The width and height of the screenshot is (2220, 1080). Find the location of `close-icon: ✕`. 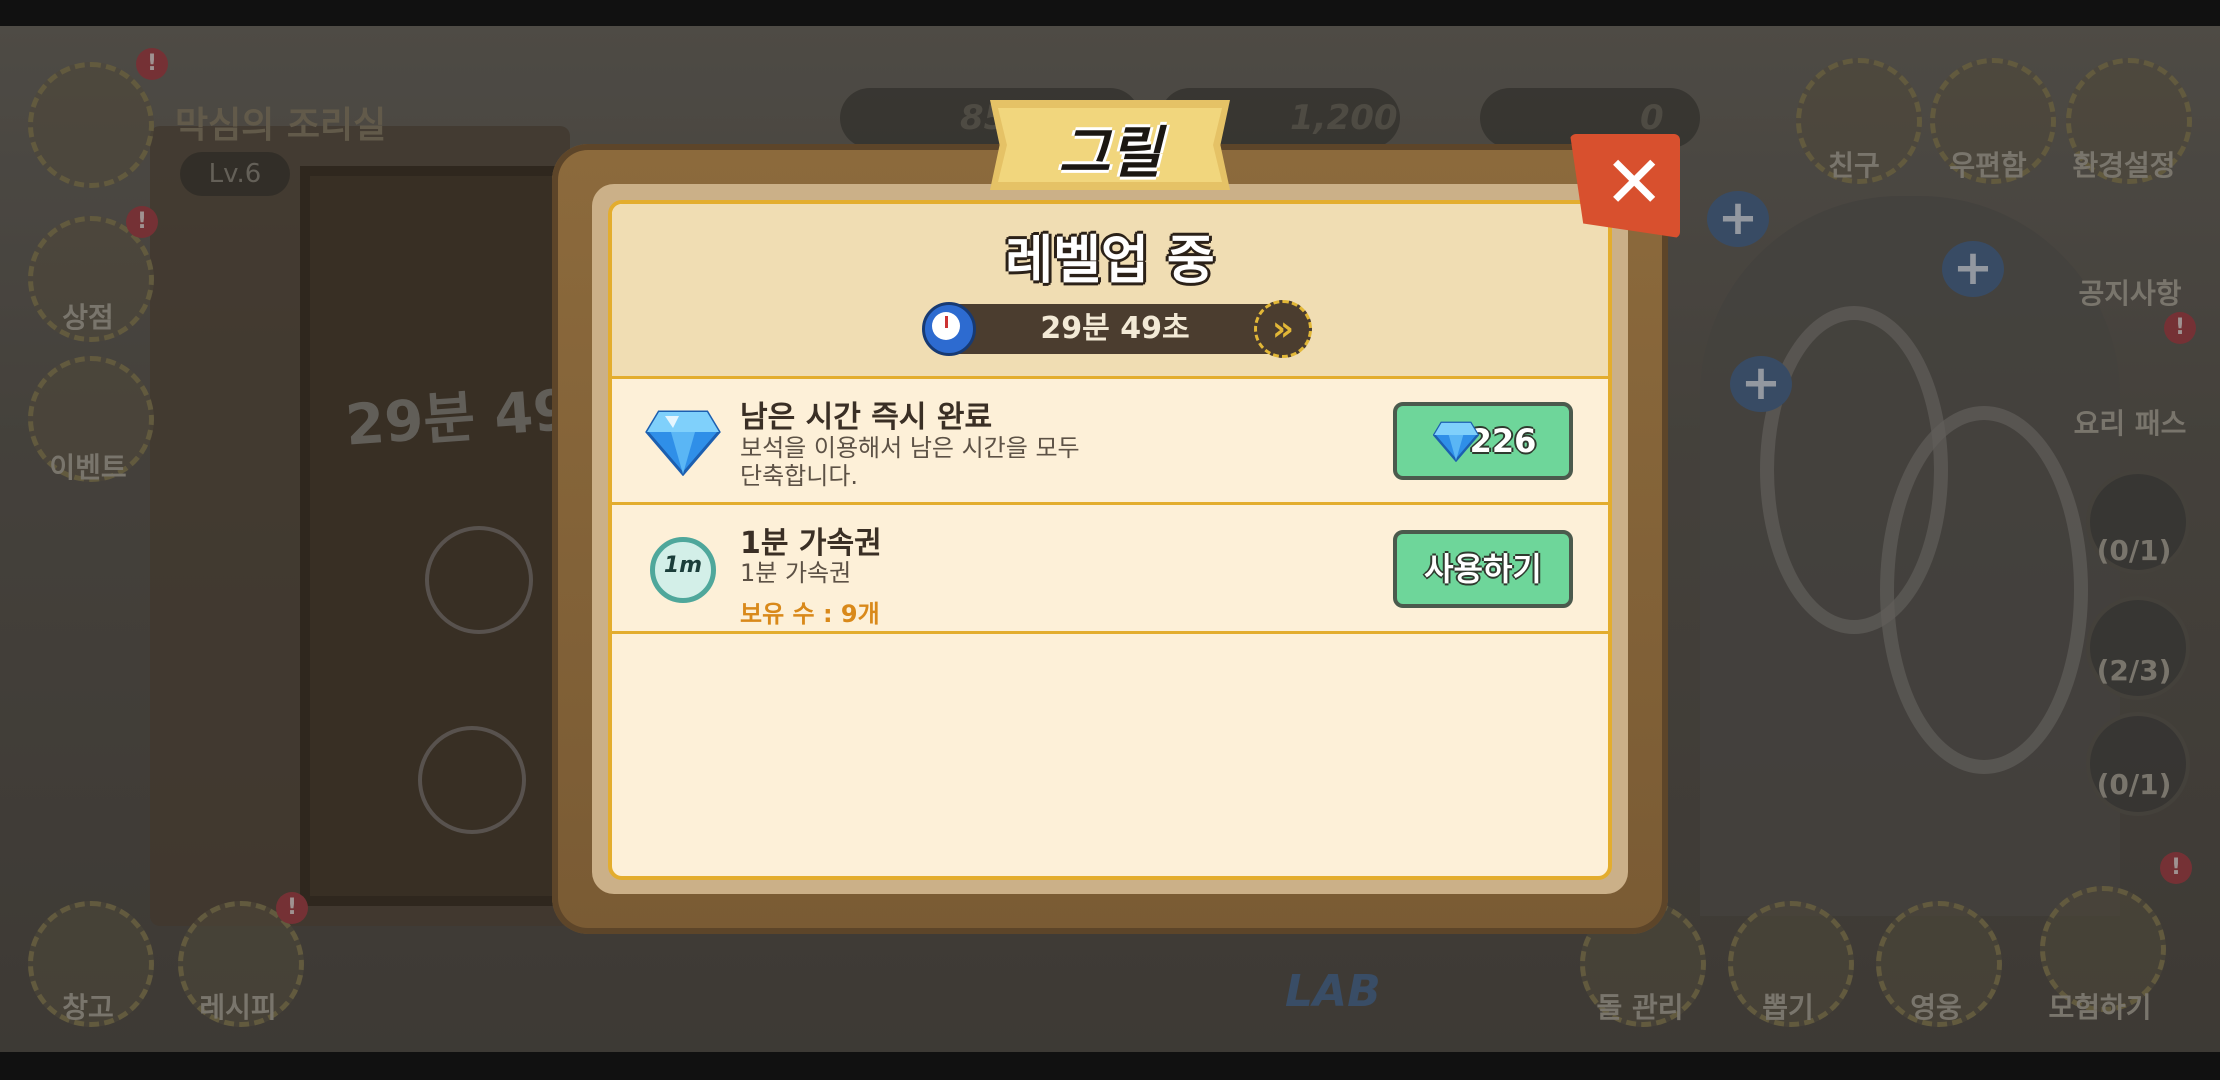

close-icon: ✕ is located at coordinates (1634, 182).